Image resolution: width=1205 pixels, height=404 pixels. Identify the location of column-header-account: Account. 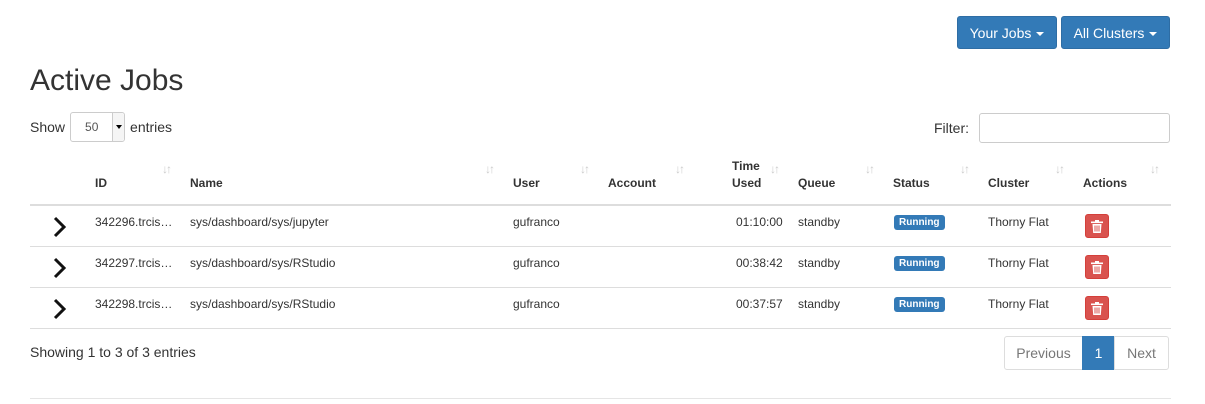
(632, 183).